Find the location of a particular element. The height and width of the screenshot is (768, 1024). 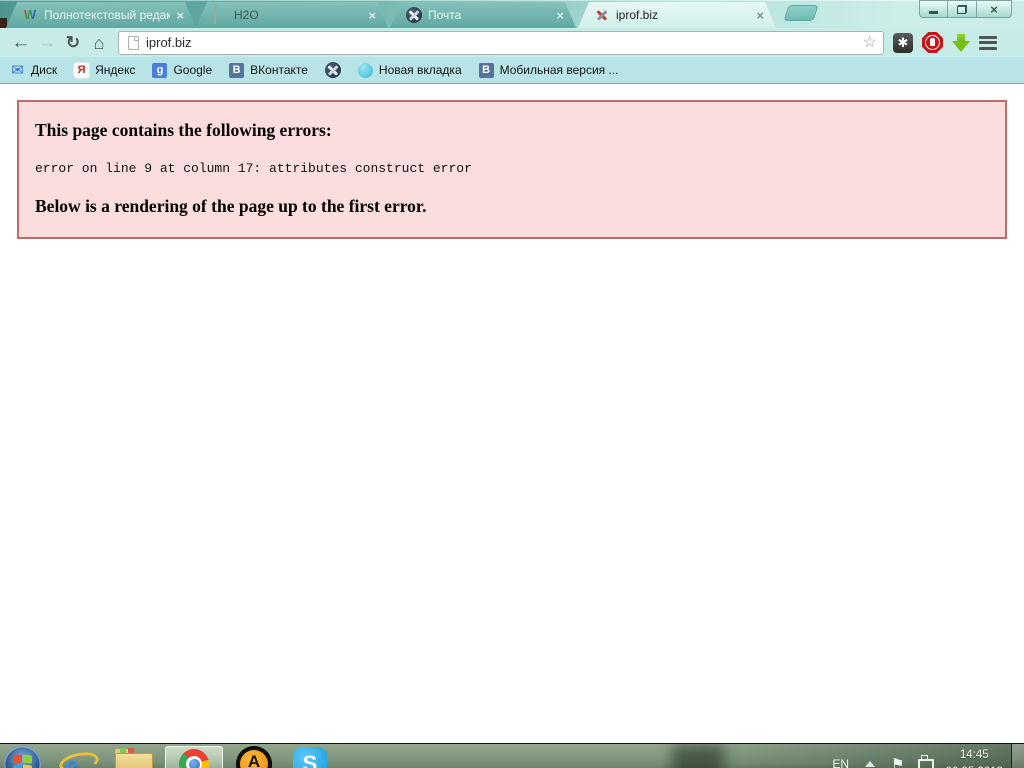

minimize-icon is located at coordinates (933, 12).